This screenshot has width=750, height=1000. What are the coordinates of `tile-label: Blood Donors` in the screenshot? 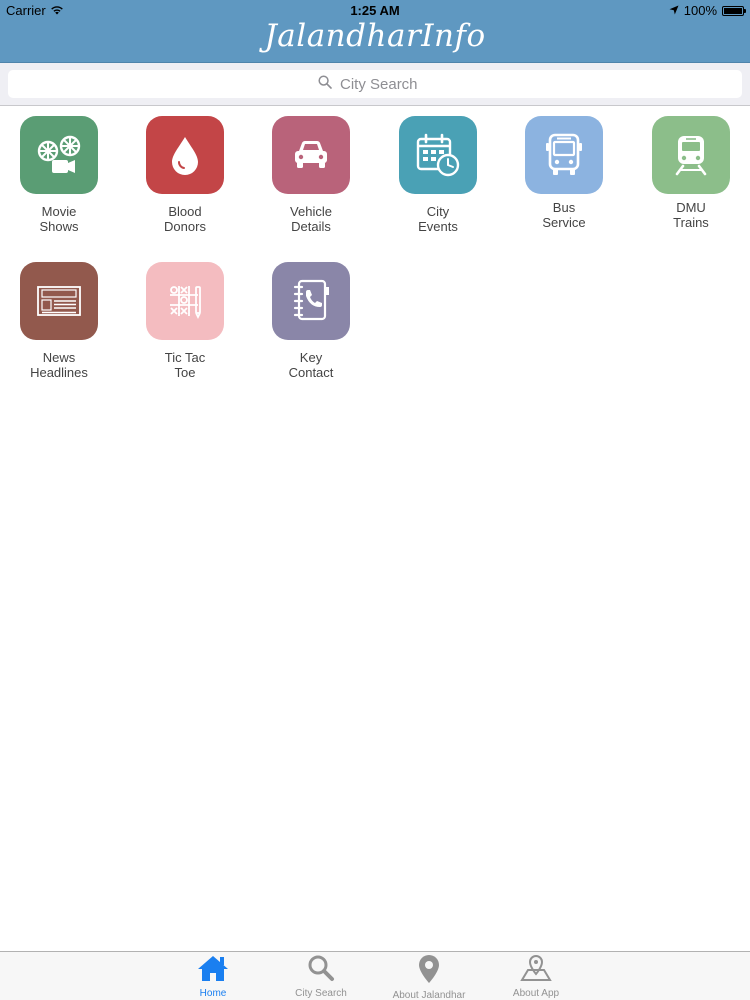 It's located at (185, 219).